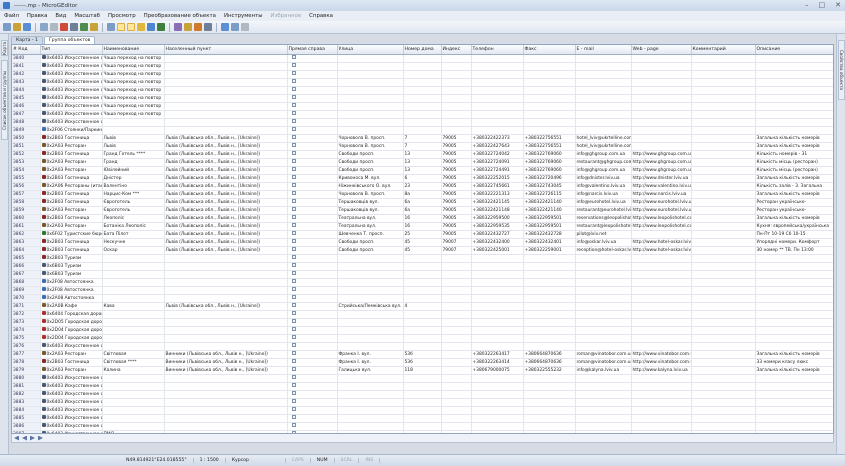 The width and height of the screenshot is (845, 466). Describe the element at coordinates (370, 146) in the screenshot. I see `table-cell: Чорновола В. просп.` at that location.